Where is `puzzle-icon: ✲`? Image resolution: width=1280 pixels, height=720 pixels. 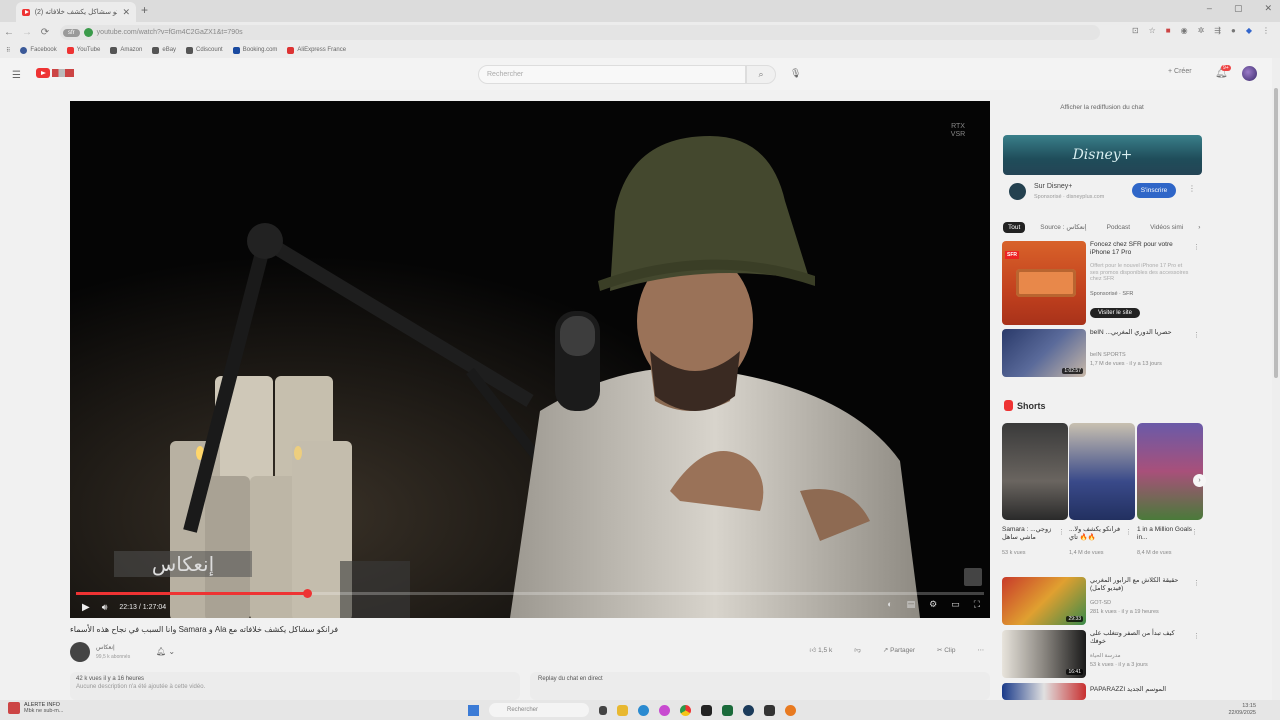 puzzle-icon: ✲ is located at coordinates (1201, 30).